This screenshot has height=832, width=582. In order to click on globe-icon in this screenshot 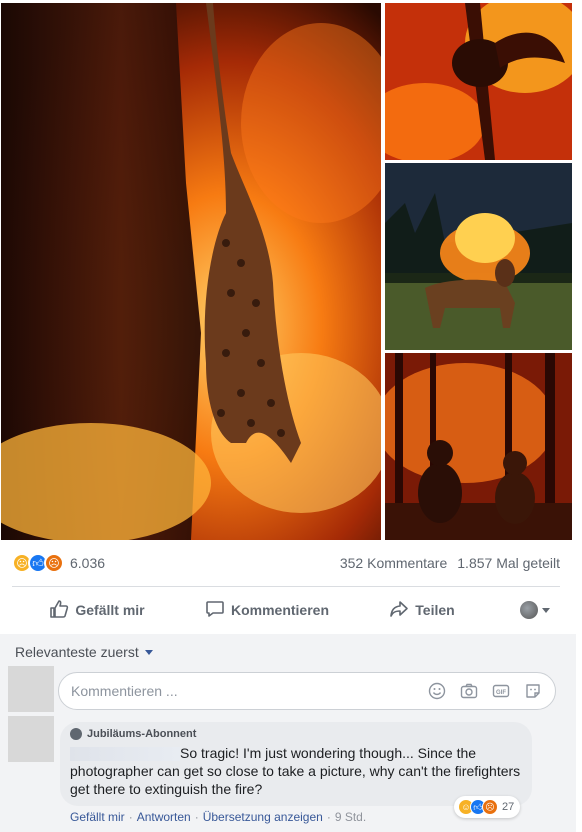, I will do `click(529, 610)`.